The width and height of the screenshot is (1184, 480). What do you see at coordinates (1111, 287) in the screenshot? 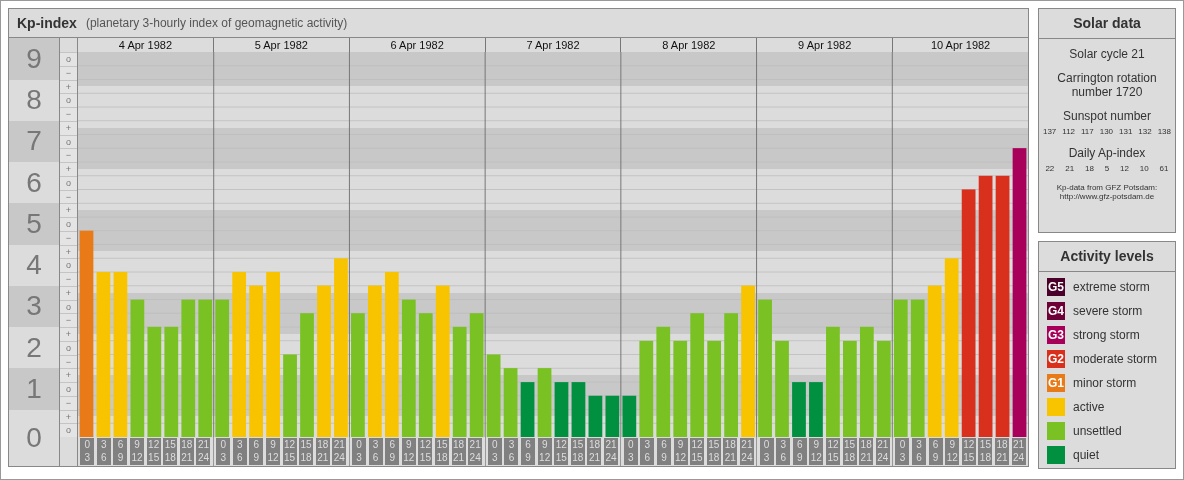
I see `legend-label: extreme storm` at bounding box center [1111, 287].